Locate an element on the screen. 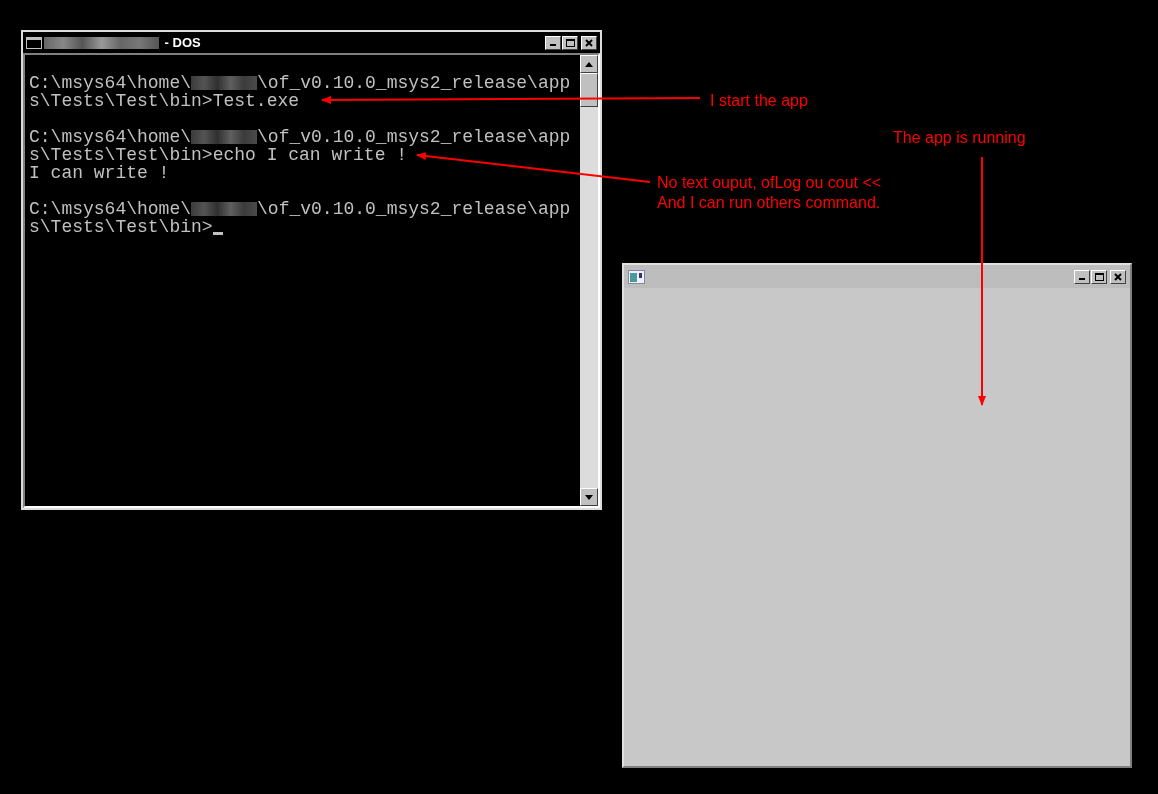 This screenshot has height=794, width=1158. console-text: I can write ! is located at coordinates (99, 173).